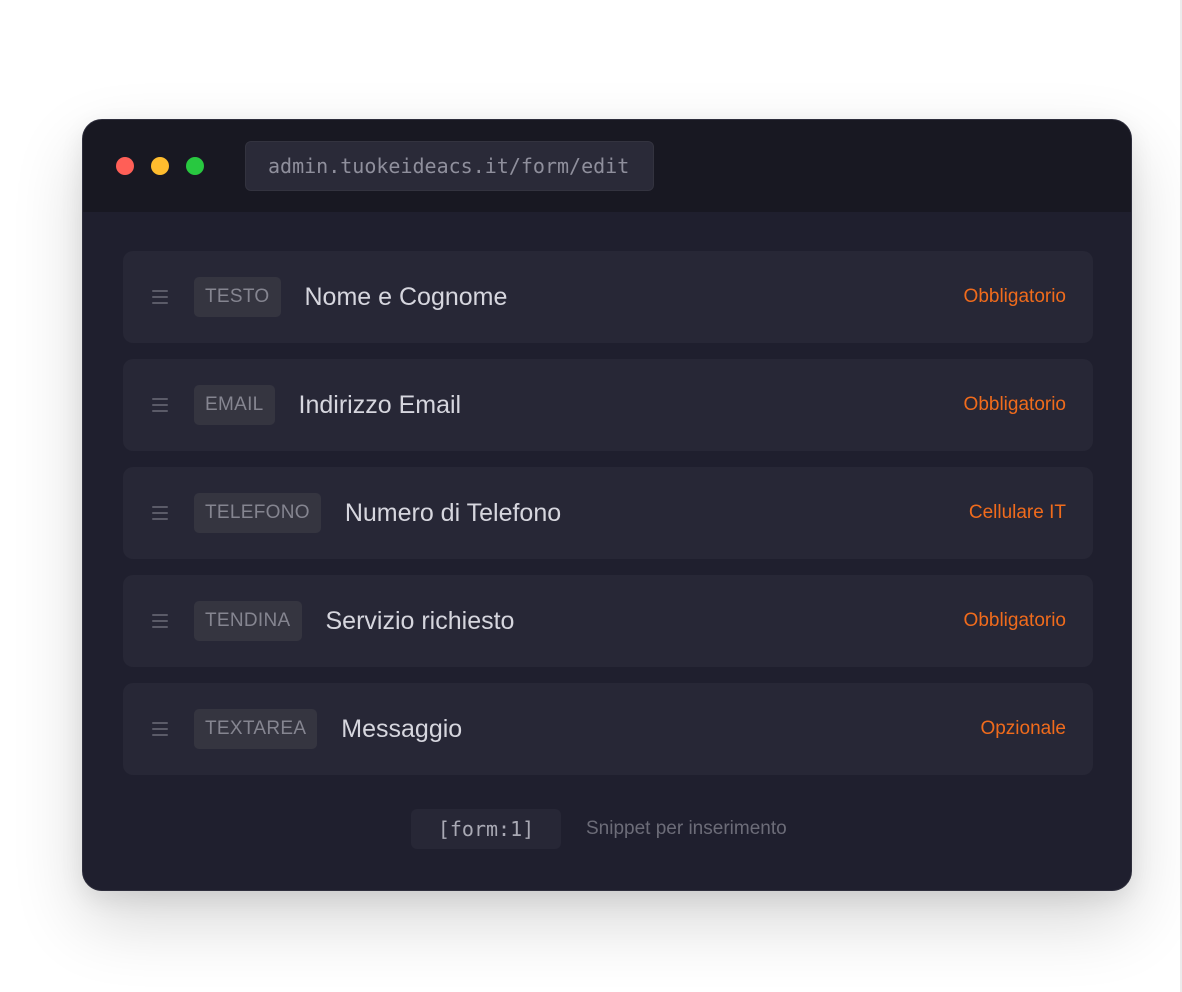 Image resolution: width=1182 pixels, height=992 pixels. I want to click on minimize-window-button, so click(160, 166).